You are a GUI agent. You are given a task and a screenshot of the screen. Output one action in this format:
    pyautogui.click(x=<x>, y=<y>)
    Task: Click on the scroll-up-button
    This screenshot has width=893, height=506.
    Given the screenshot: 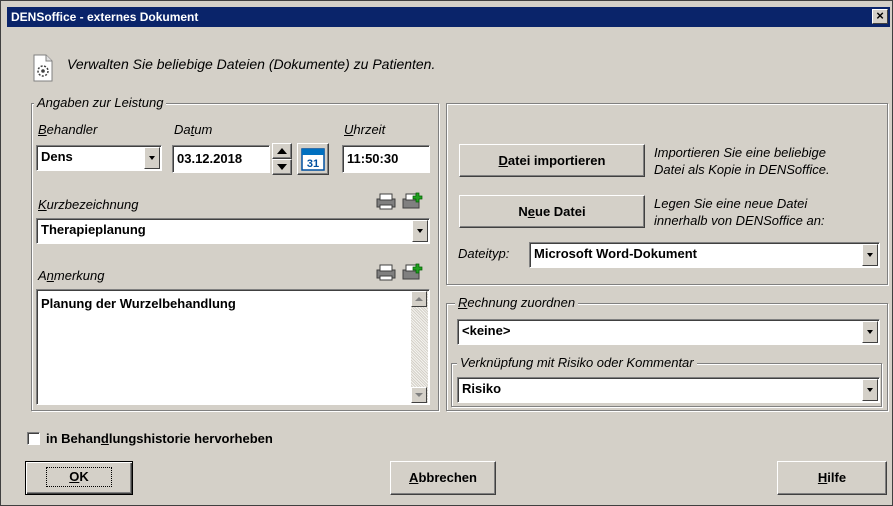 What is the action you would take?
    pyautogui.click(x=419, y=299)
    